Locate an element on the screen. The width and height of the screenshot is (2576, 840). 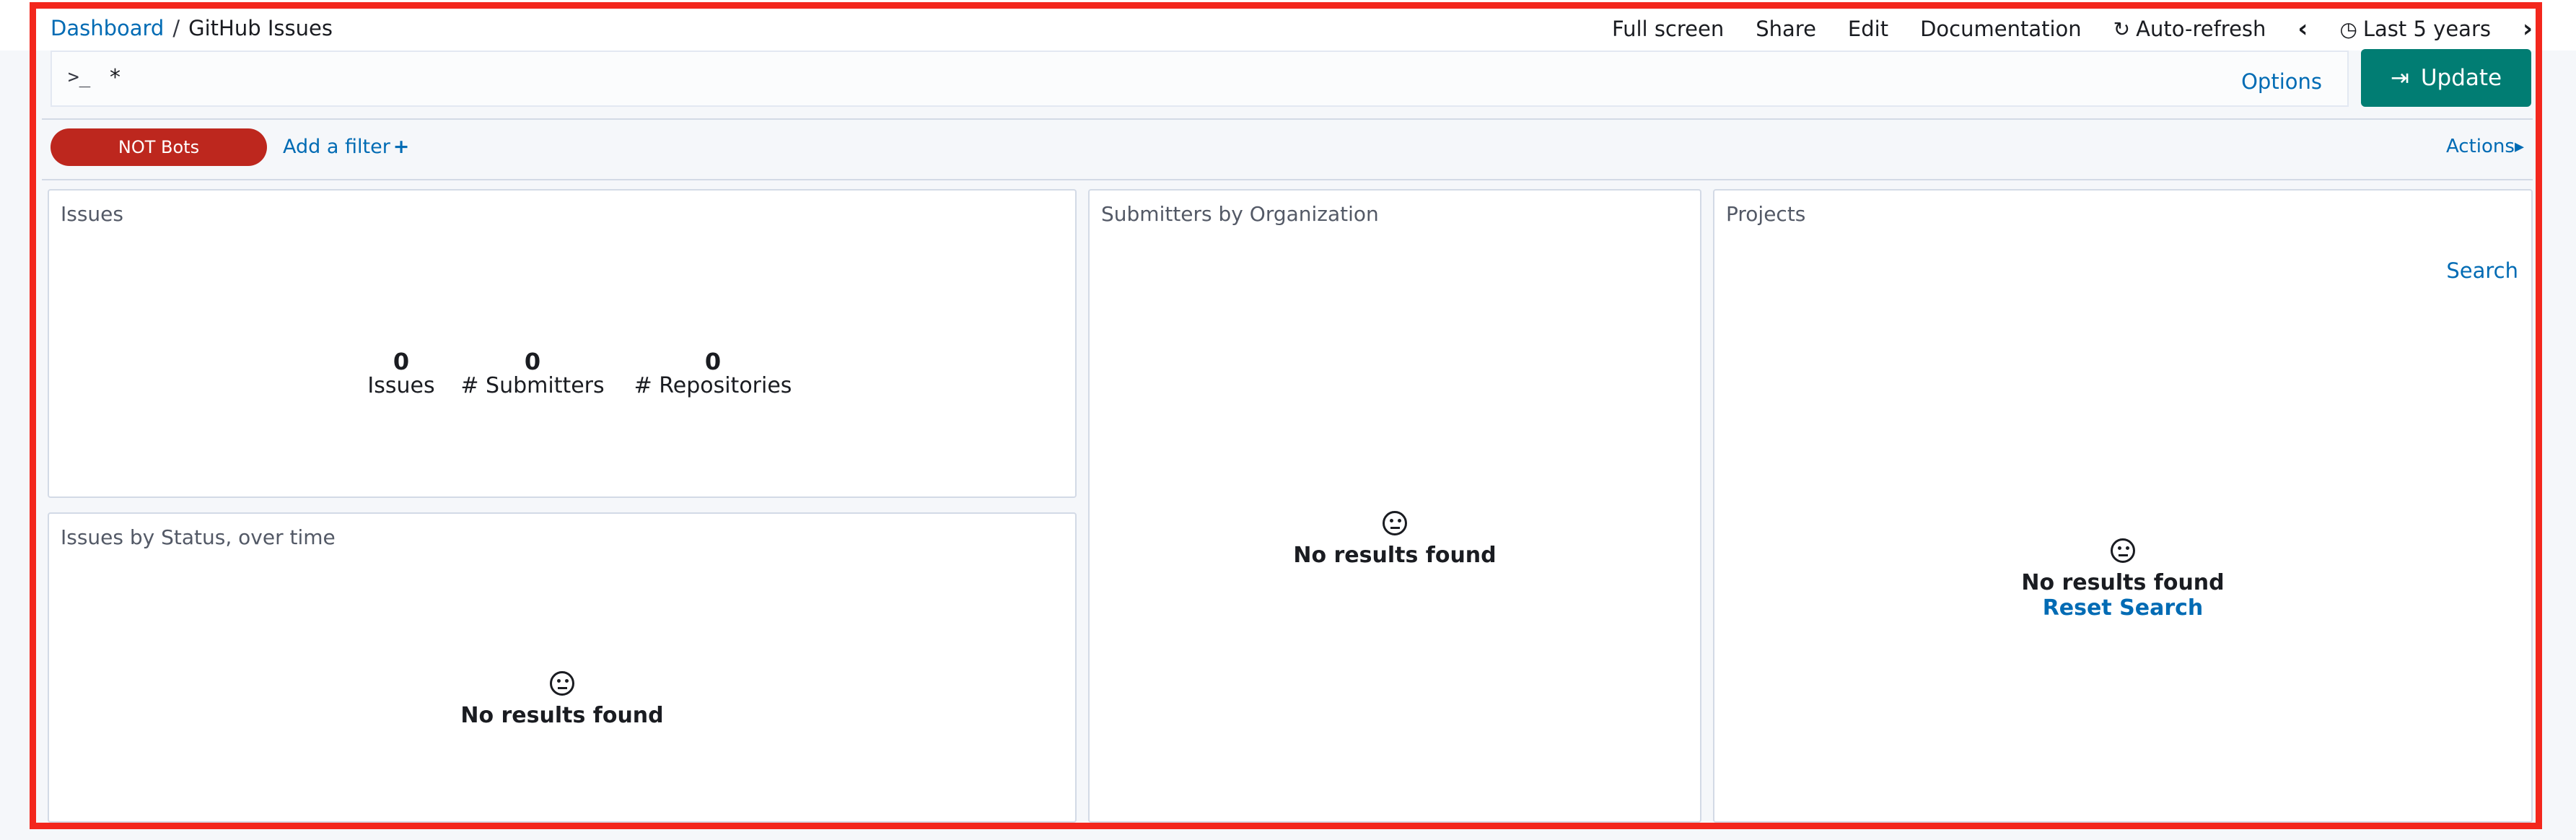
no-results: No results found Reset Search is located at coordinates (2122, 579).